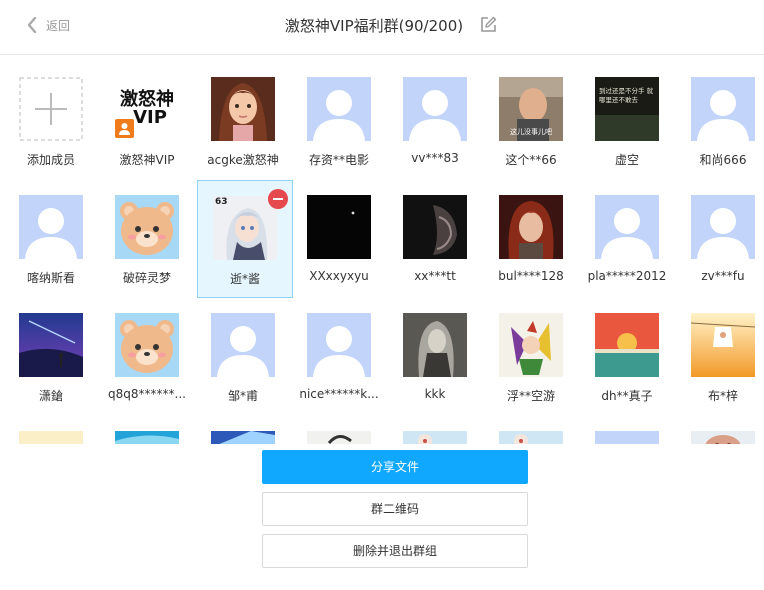  I want to click on member-avatar: 到过还是不分手 就哪里还不敢去, so click(627, 109).